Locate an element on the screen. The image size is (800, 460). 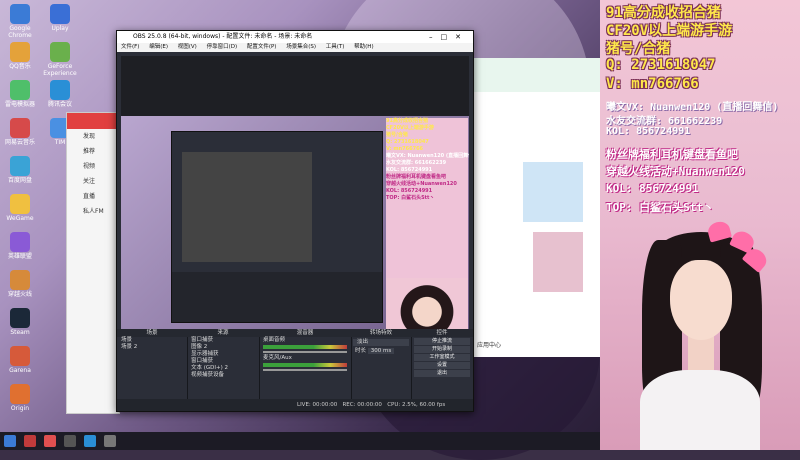
nav-item: 直播 is located at coordinates (93, 196).